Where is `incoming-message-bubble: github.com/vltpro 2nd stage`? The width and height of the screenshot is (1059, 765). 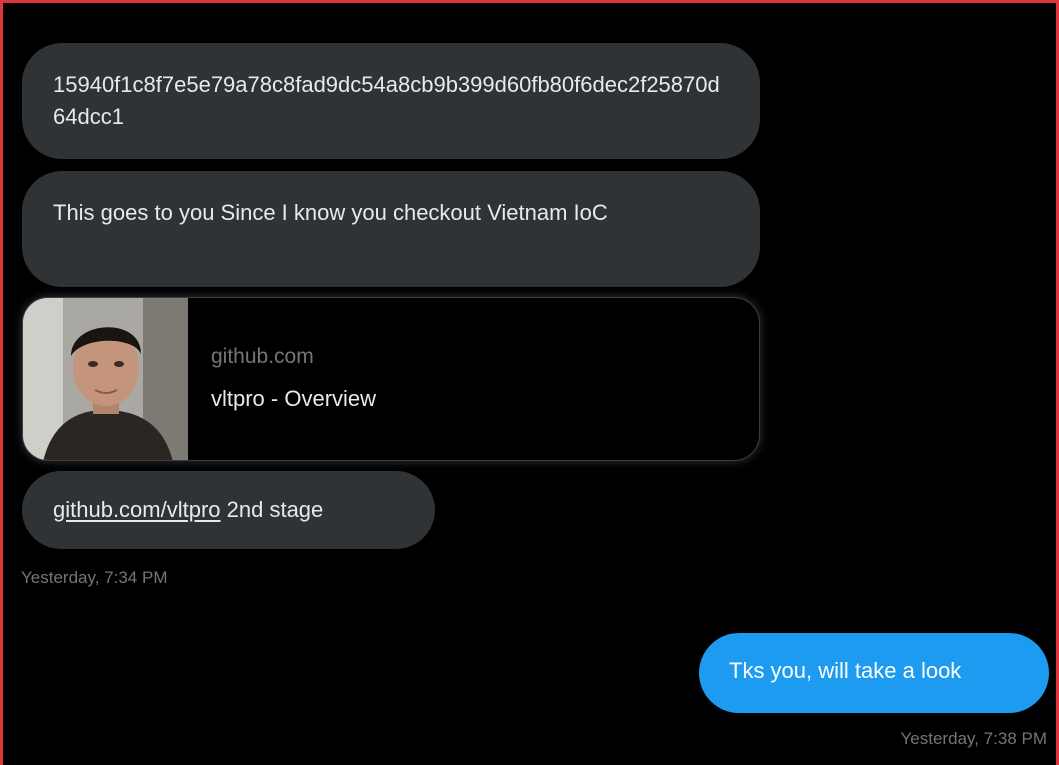 incoming-message-bubble: github.com/vltpro 2nd stage is located at coordinates (228, 510).